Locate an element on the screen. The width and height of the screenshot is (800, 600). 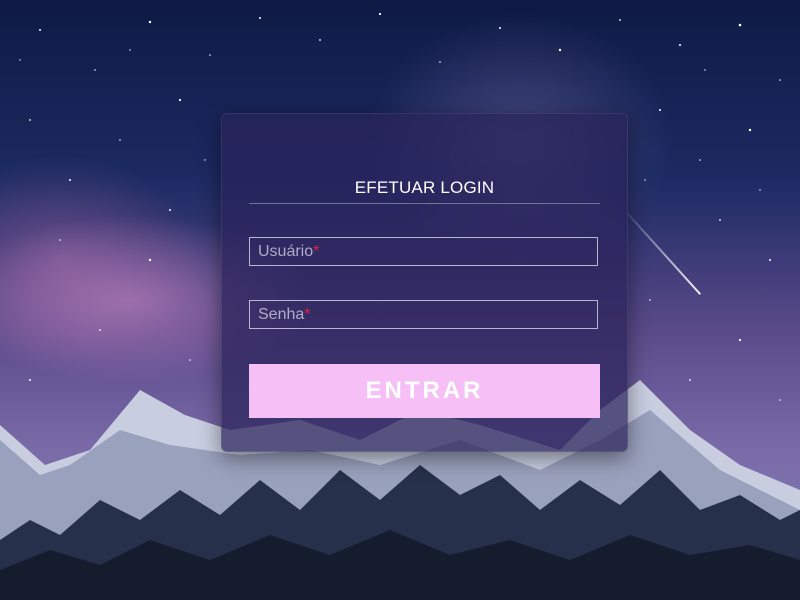
login-title: EFETUAR LOGIN is located at coordinates (424, 187).